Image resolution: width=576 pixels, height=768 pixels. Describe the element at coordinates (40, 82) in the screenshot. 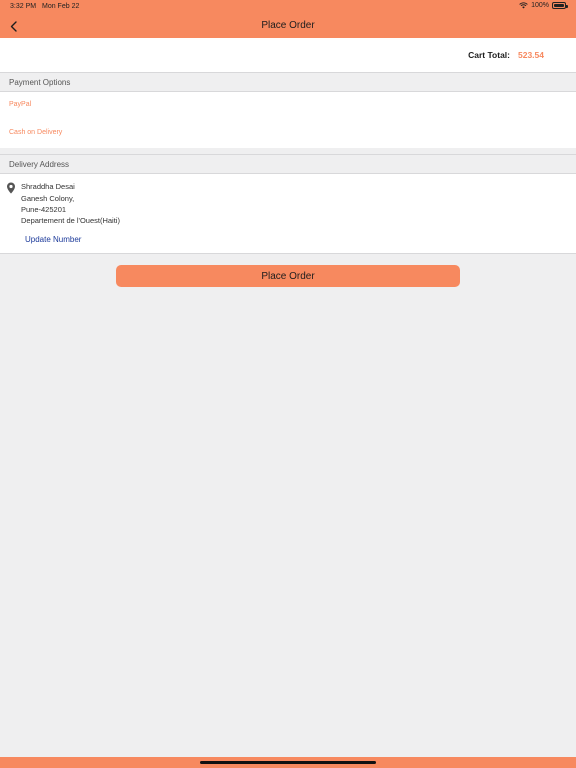

I see `payment-options-title: Payment Options` at that location.